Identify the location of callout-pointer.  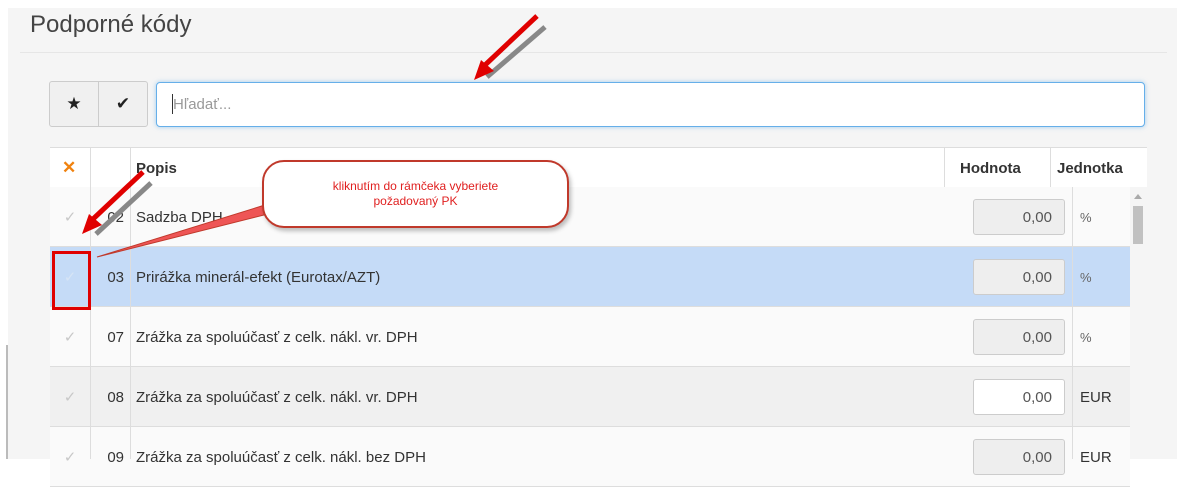
(184, 231).